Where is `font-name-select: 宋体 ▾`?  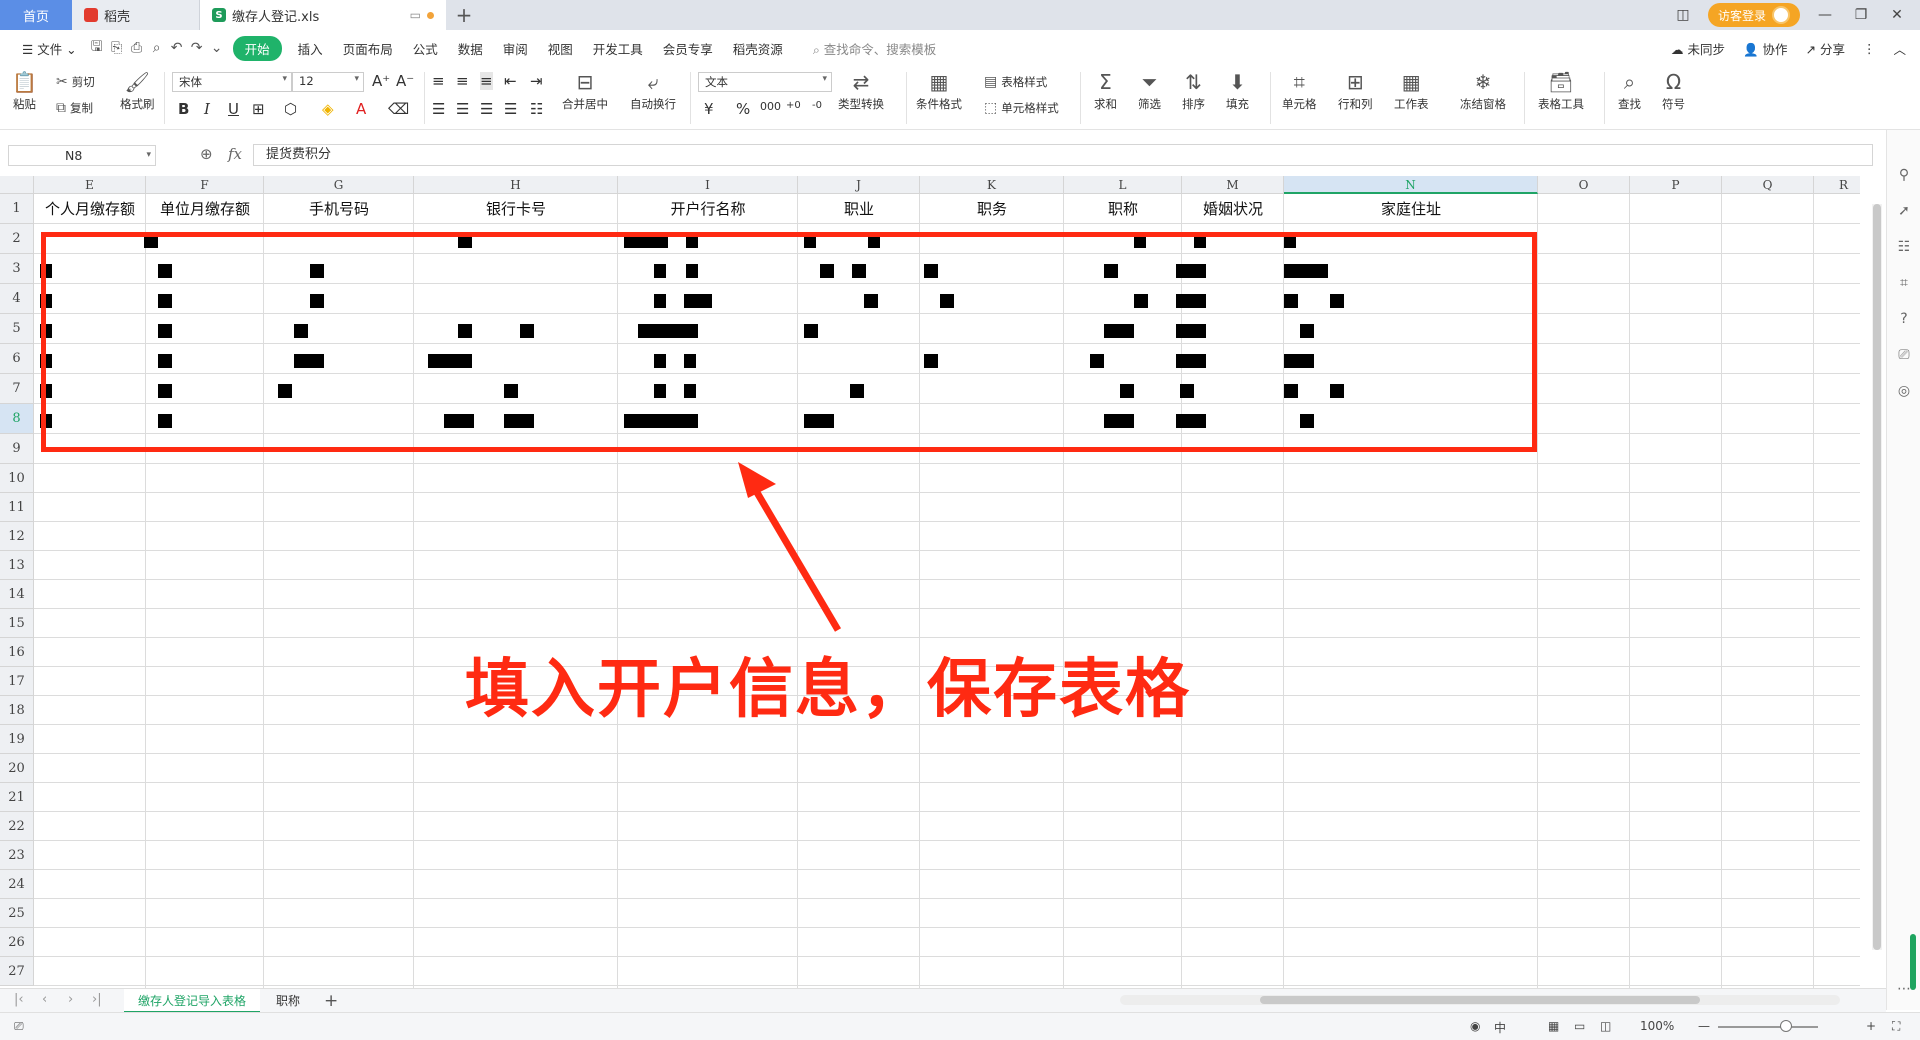
font-name-select: 宋体 ▾ is located at coordinates (232, 82).